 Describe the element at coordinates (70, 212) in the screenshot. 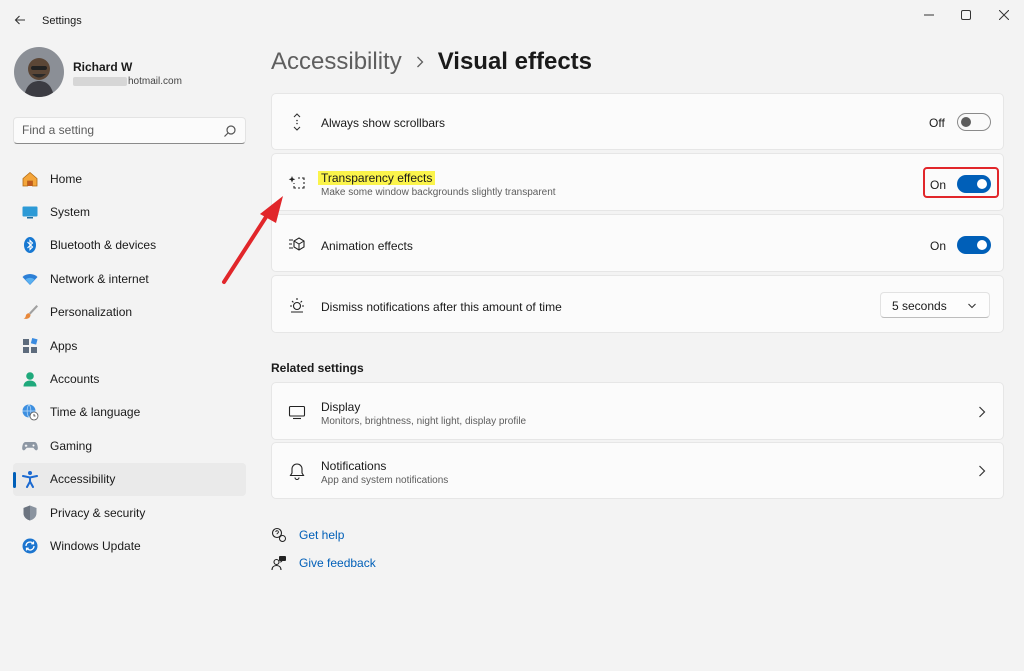

I see `sidebar-item-label: System` at that location.